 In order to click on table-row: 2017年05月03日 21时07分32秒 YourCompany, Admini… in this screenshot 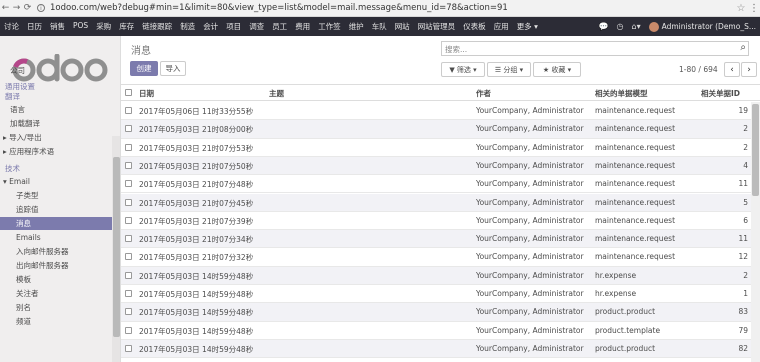, I will do `click(436, 257)`.